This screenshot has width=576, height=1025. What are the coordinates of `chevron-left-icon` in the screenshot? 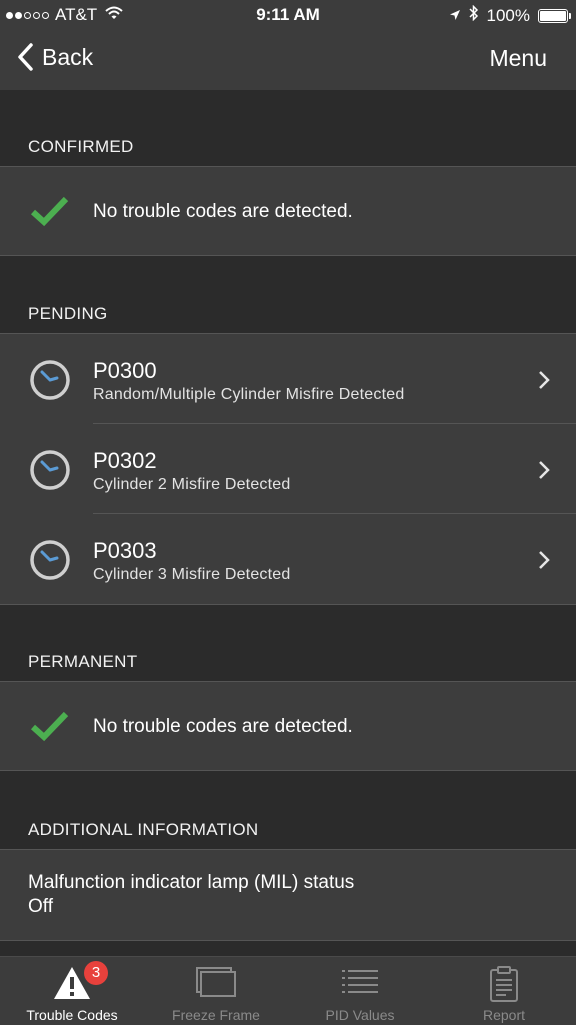 It's located at (25, 57).